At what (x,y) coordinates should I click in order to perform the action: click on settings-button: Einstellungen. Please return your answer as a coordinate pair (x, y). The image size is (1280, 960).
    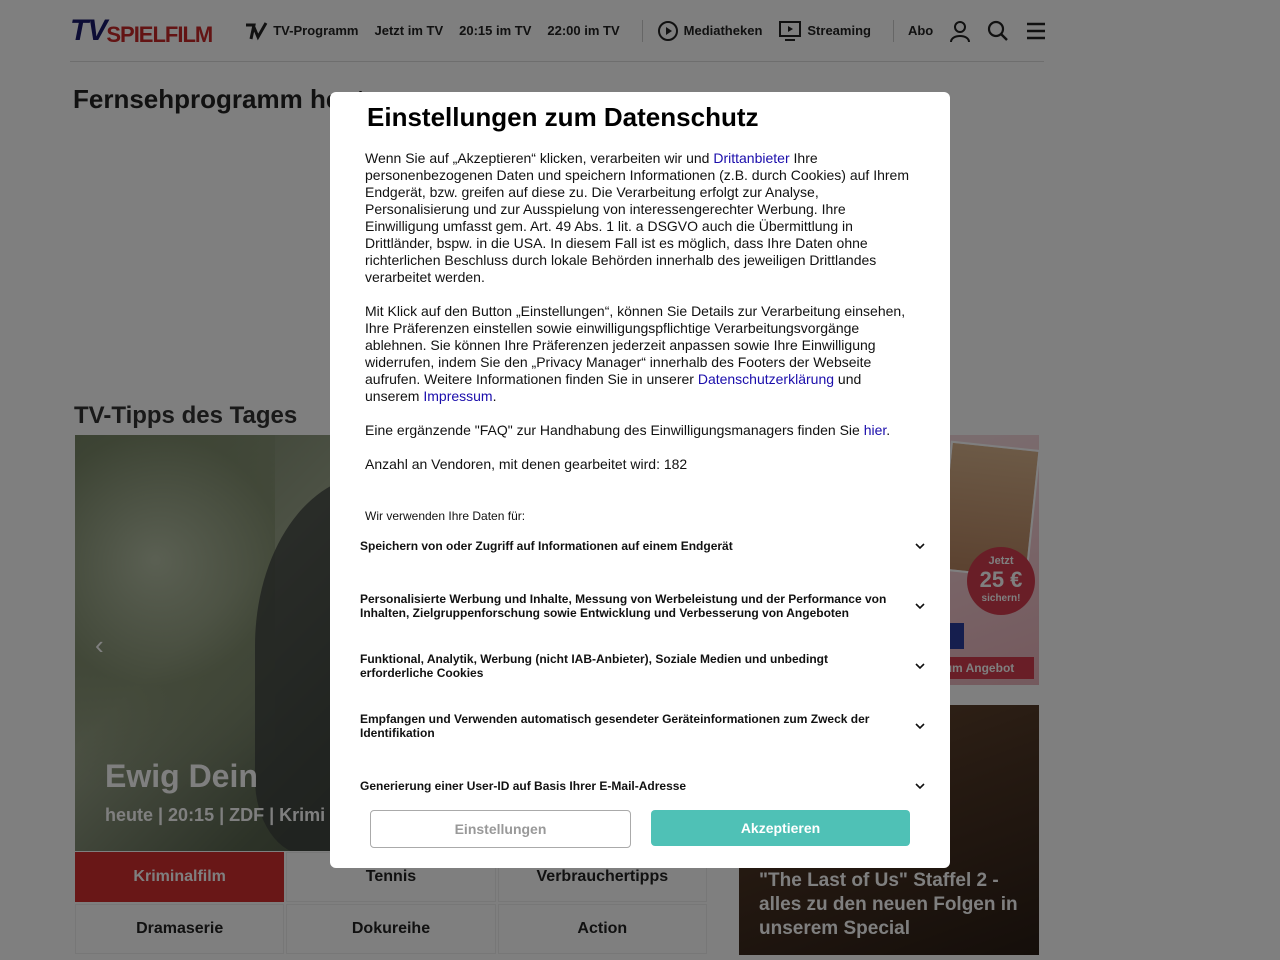
    Looking at the image, I should click on (500, 829).